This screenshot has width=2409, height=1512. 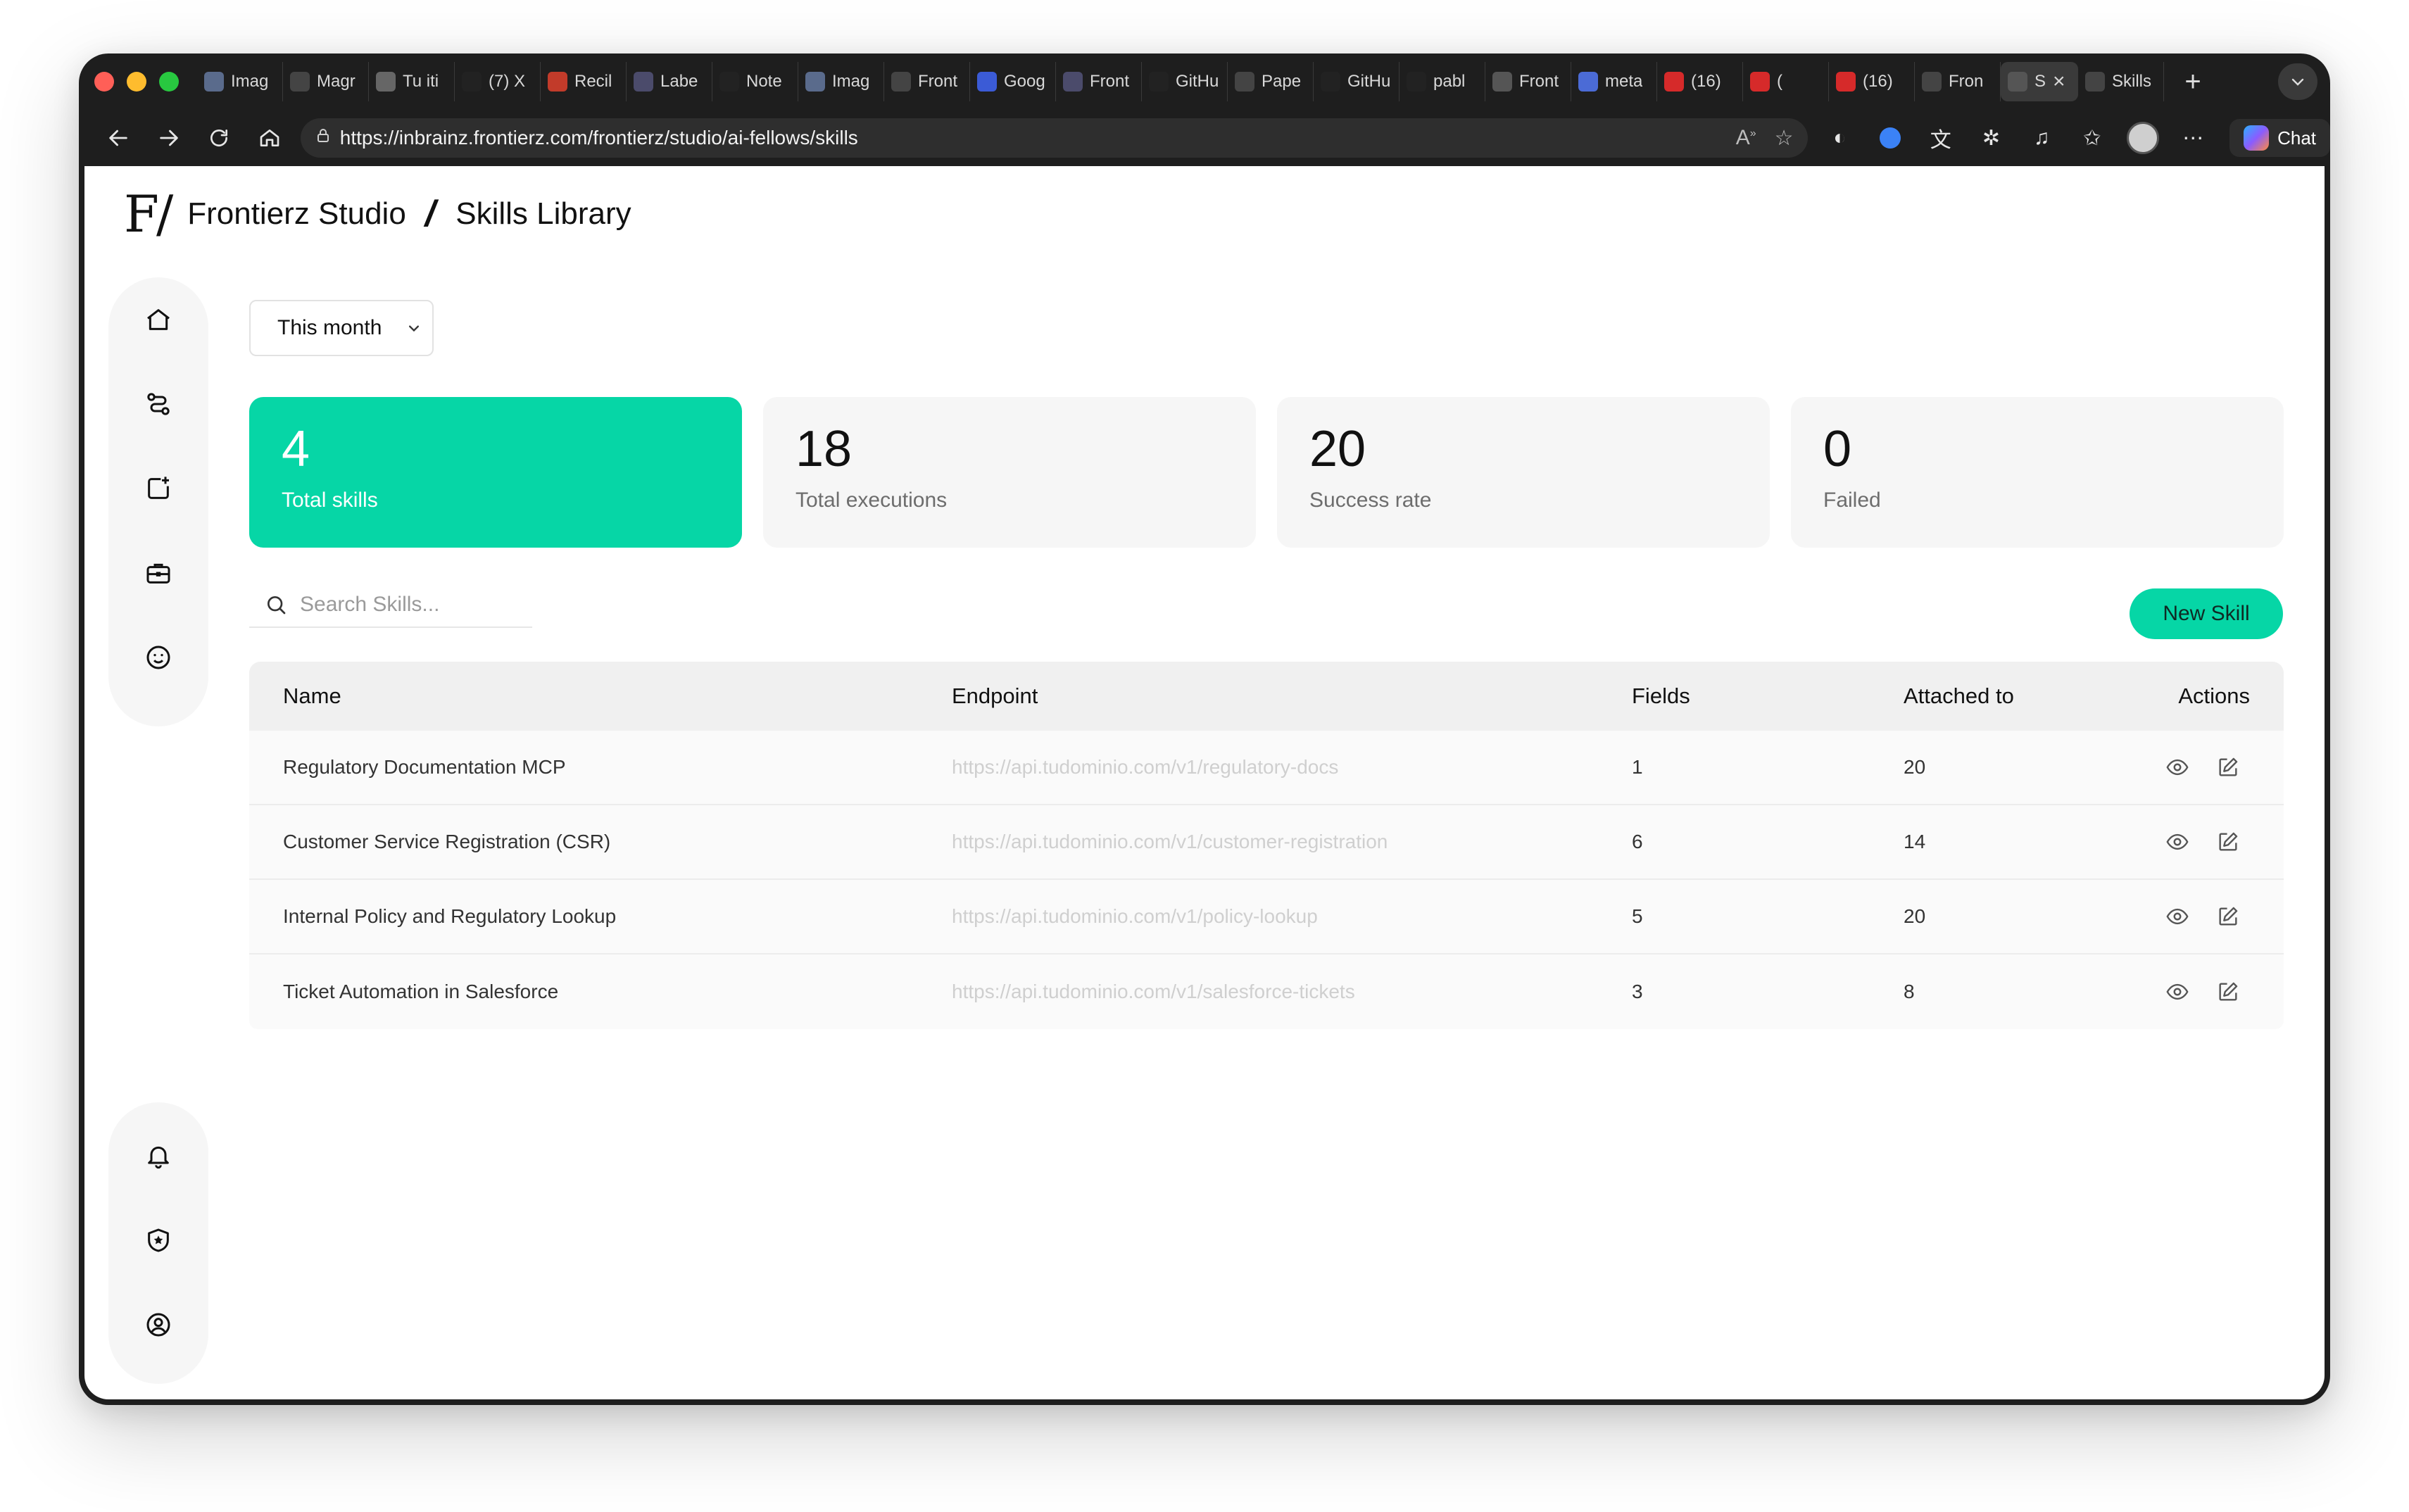 I want to click on page-title: Skills Library, so click(x=543, y=213).